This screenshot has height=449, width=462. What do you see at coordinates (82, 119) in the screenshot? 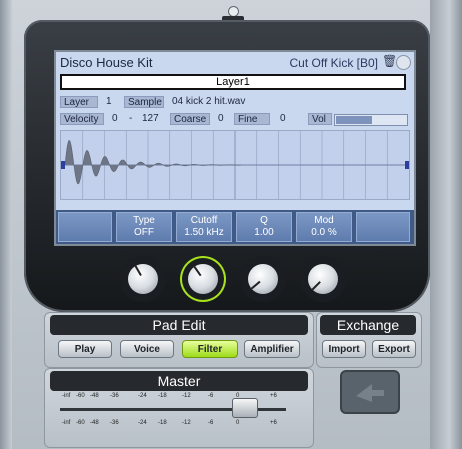
I see `velocity-chip: Velocity` at bounding box center [82, 119].